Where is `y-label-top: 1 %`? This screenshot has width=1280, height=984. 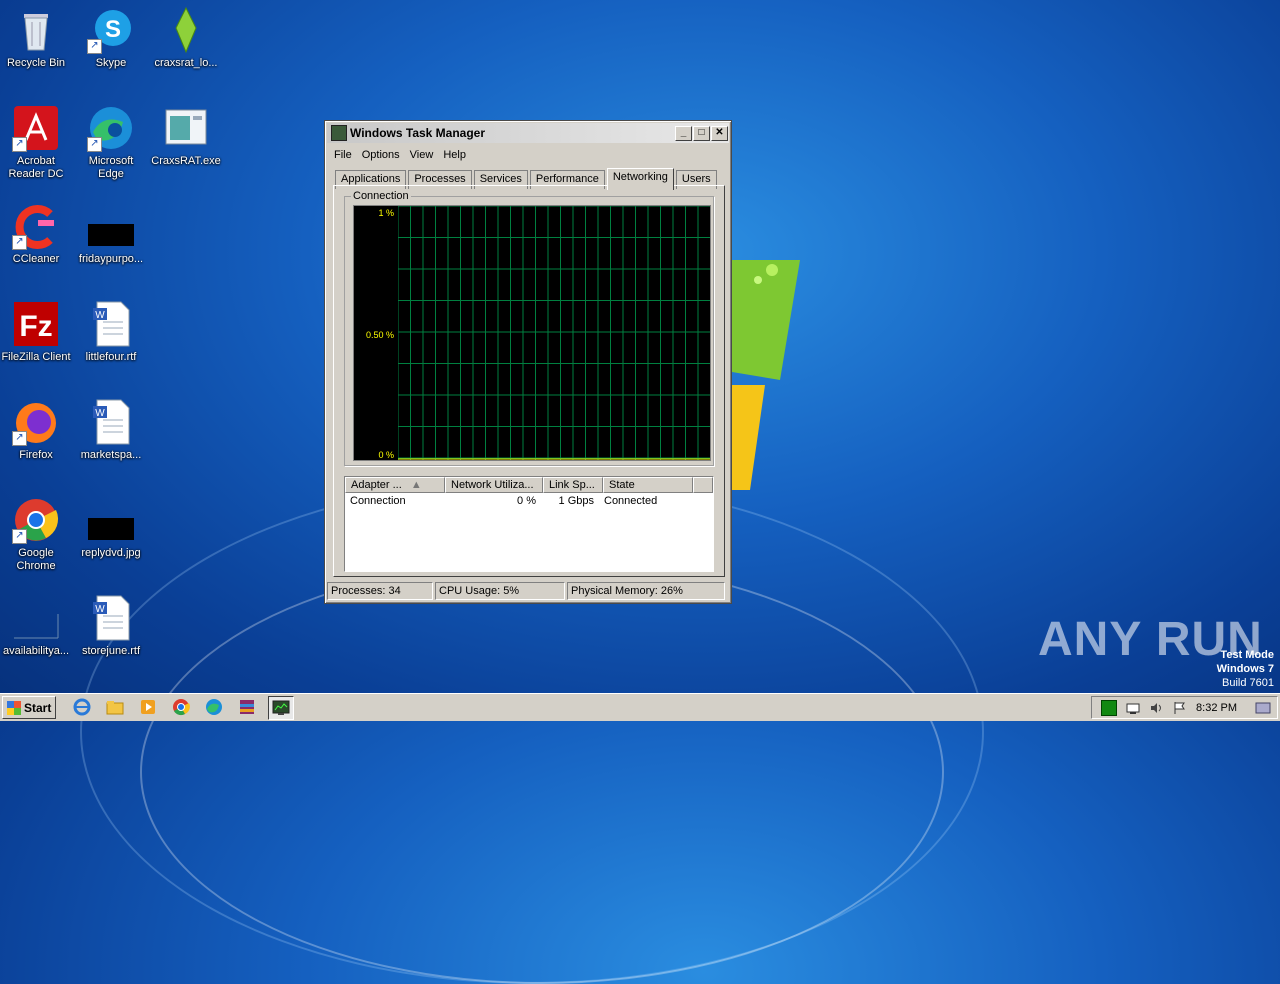
y-label-top: 1 % is located at coordinates (386, 213).